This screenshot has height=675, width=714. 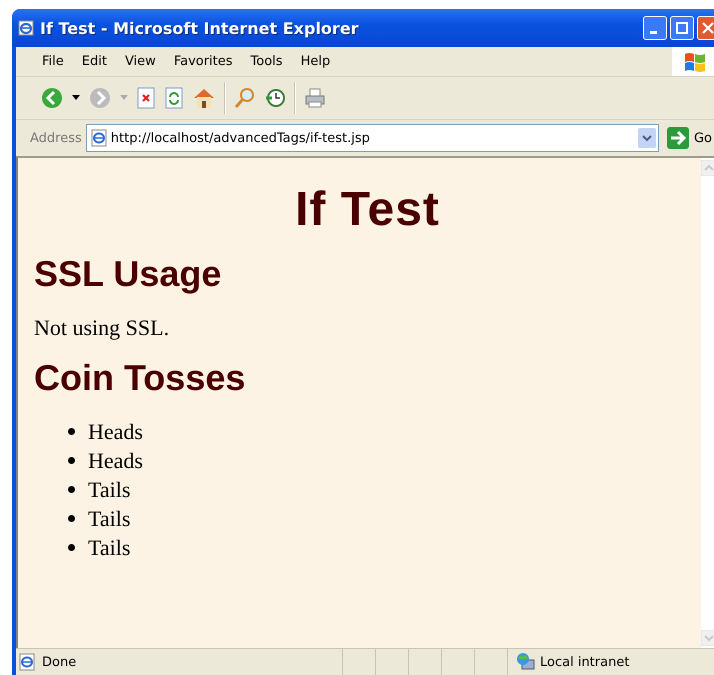 I want to click on back-icon, so click(x=52, y=98).